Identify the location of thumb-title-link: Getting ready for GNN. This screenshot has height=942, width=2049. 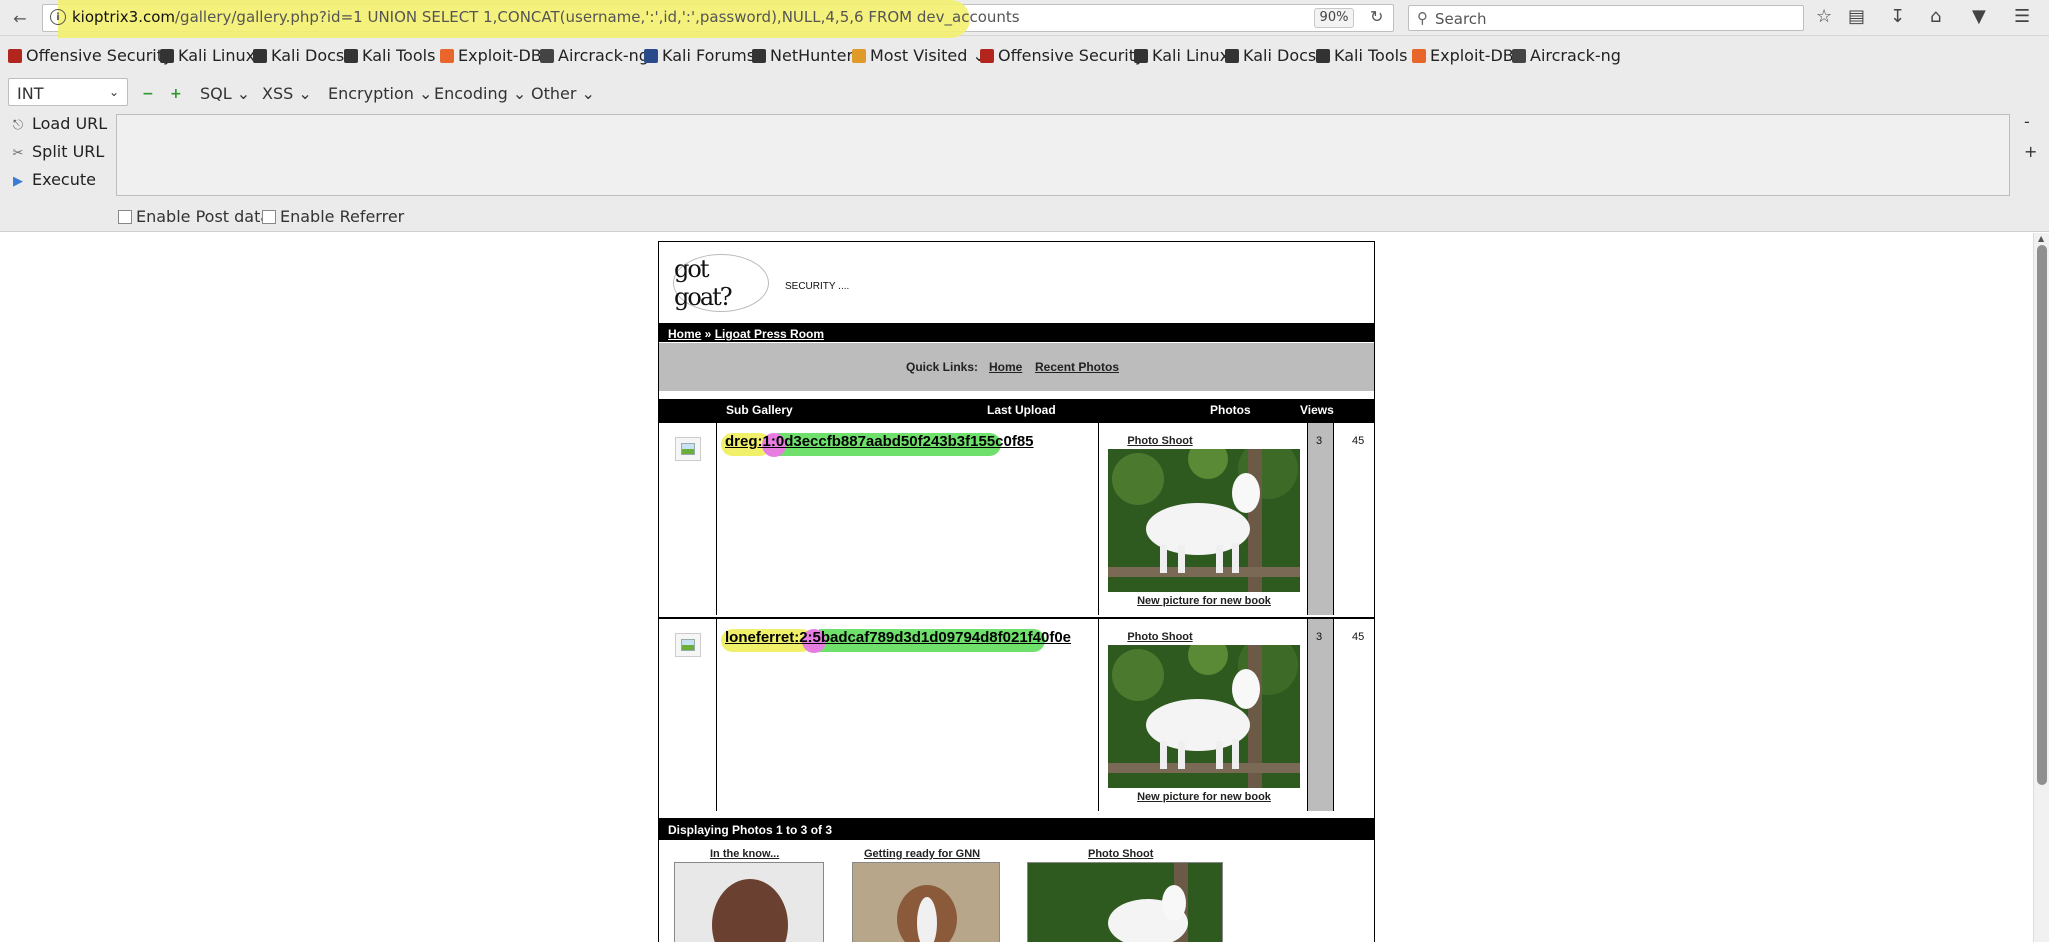
(922, 854).